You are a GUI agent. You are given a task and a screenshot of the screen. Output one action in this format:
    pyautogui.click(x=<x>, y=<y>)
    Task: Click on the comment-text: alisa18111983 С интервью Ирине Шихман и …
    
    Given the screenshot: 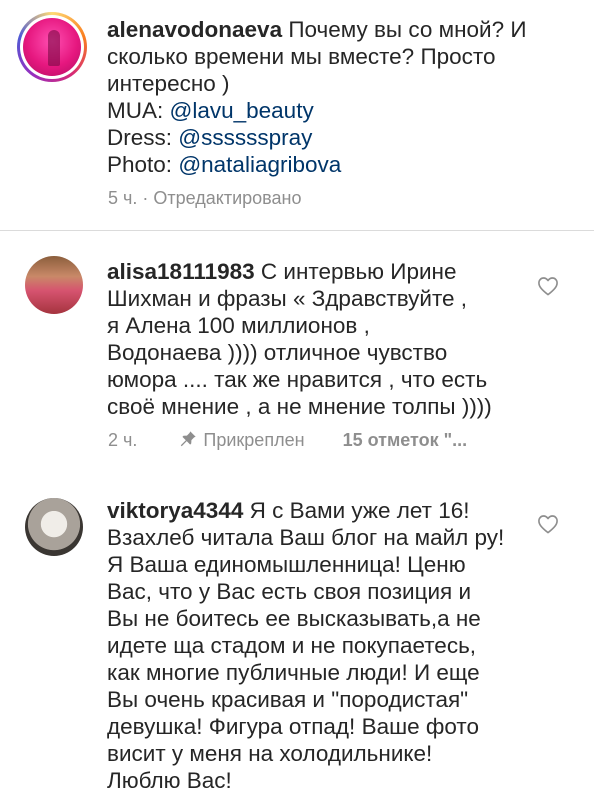 What is the action you would take?
    pyautogui.click(x=299, y=339)
    